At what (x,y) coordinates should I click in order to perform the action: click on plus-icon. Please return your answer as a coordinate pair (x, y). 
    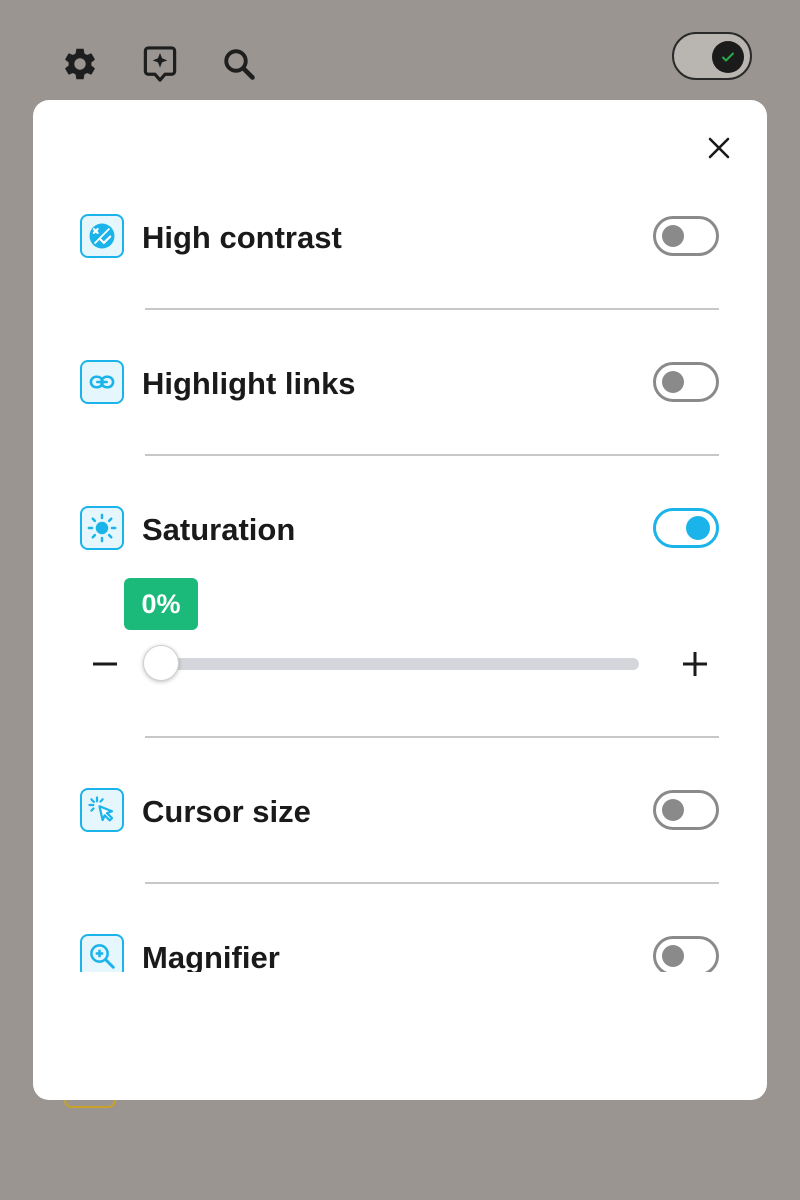
    Looking at the image, I should click on (695, 664).